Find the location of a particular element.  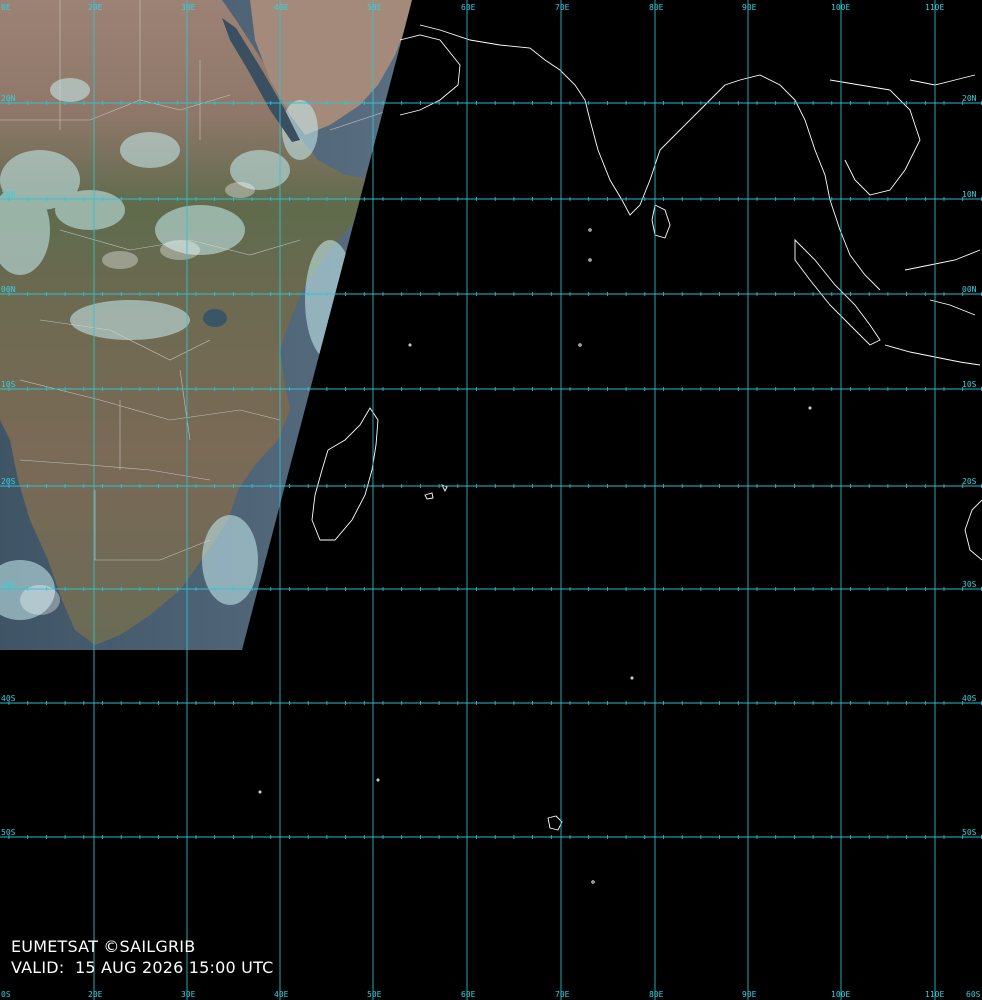

label-lon-20e-top: 20E is located at coordinates (95, 7).